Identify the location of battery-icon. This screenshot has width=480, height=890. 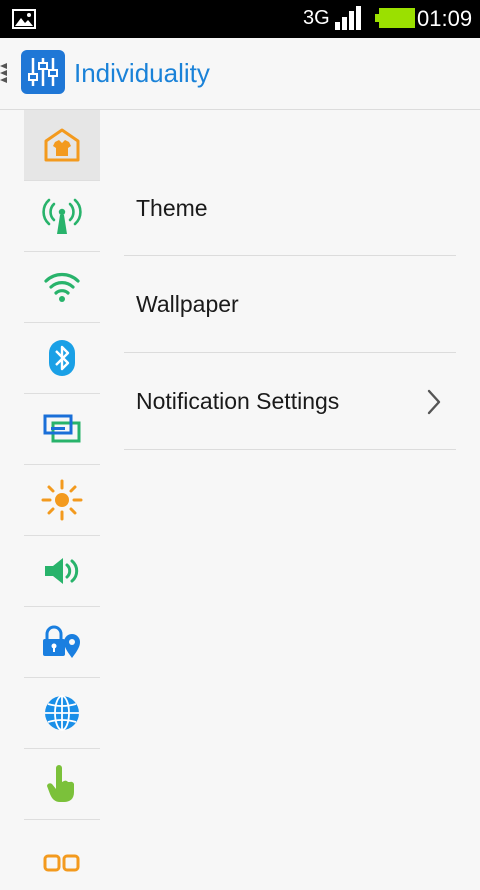
(395, 18).